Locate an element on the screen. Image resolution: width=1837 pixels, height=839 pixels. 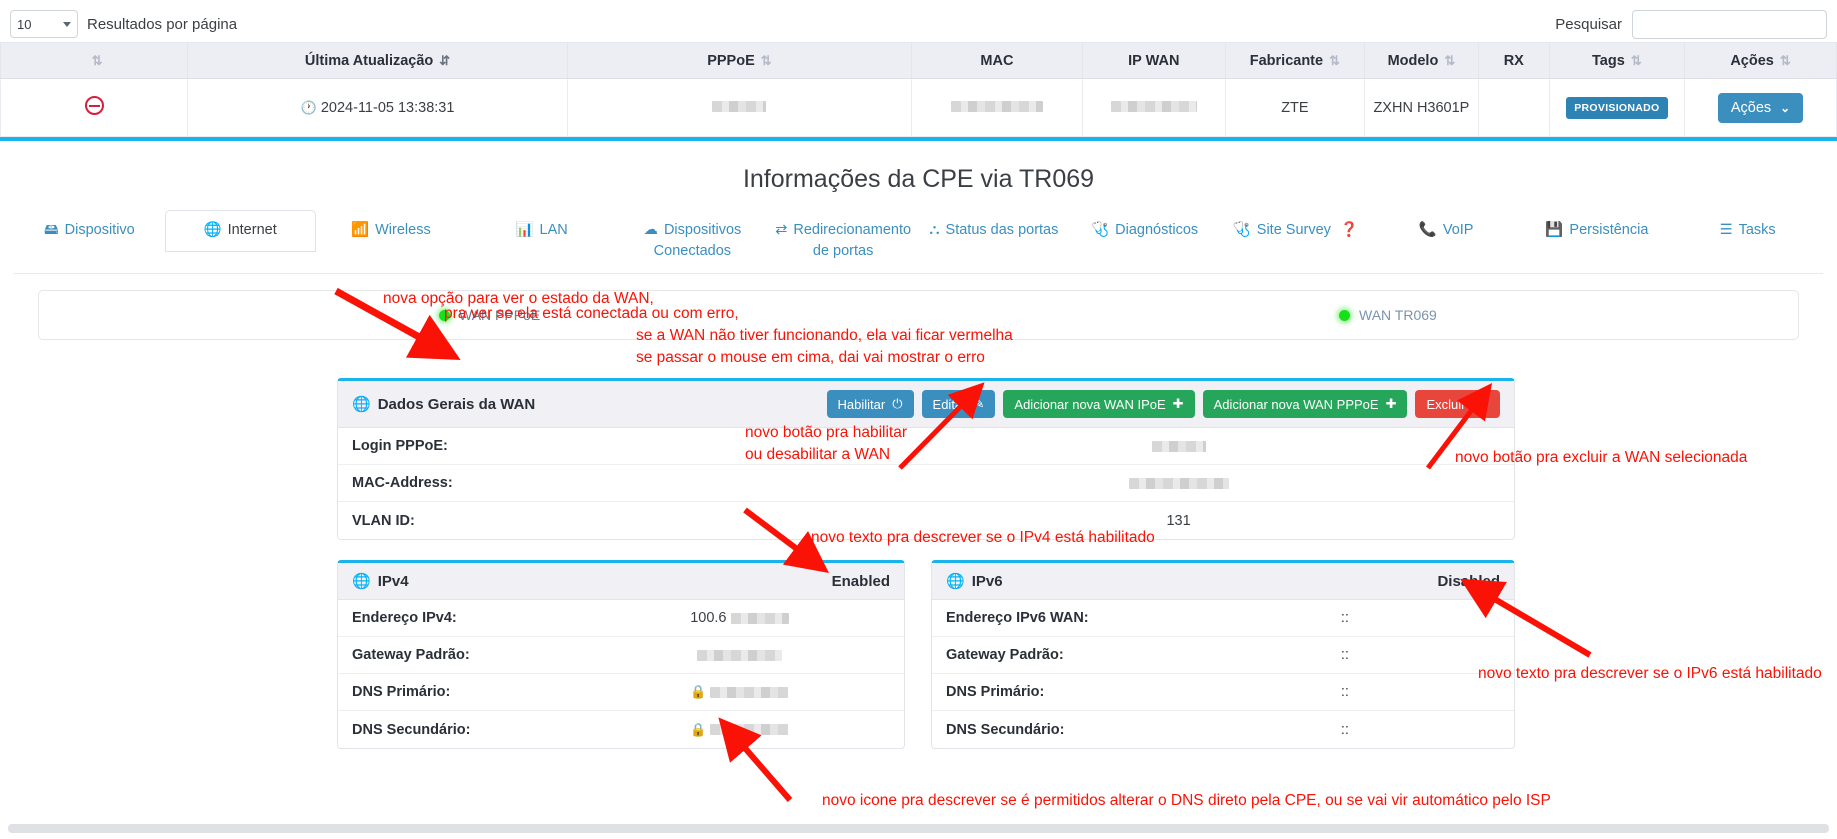
search-input is located at coordinates (1729, 24).